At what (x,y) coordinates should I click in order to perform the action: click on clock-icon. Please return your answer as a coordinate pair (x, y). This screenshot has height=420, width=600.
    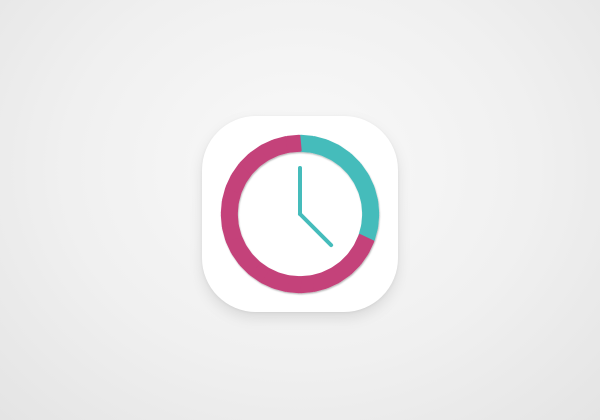
    Looking at the image, I should click on (300, 214).